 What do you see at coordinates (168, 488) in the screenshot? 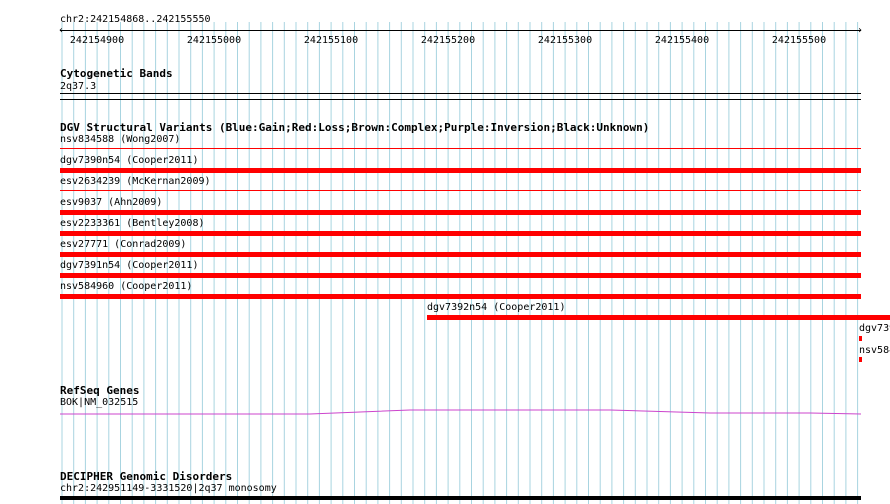
I see `decipher-feature-label: chr2:242951149-3331520|2q37 monosomy` at bounding box center [168, 488].